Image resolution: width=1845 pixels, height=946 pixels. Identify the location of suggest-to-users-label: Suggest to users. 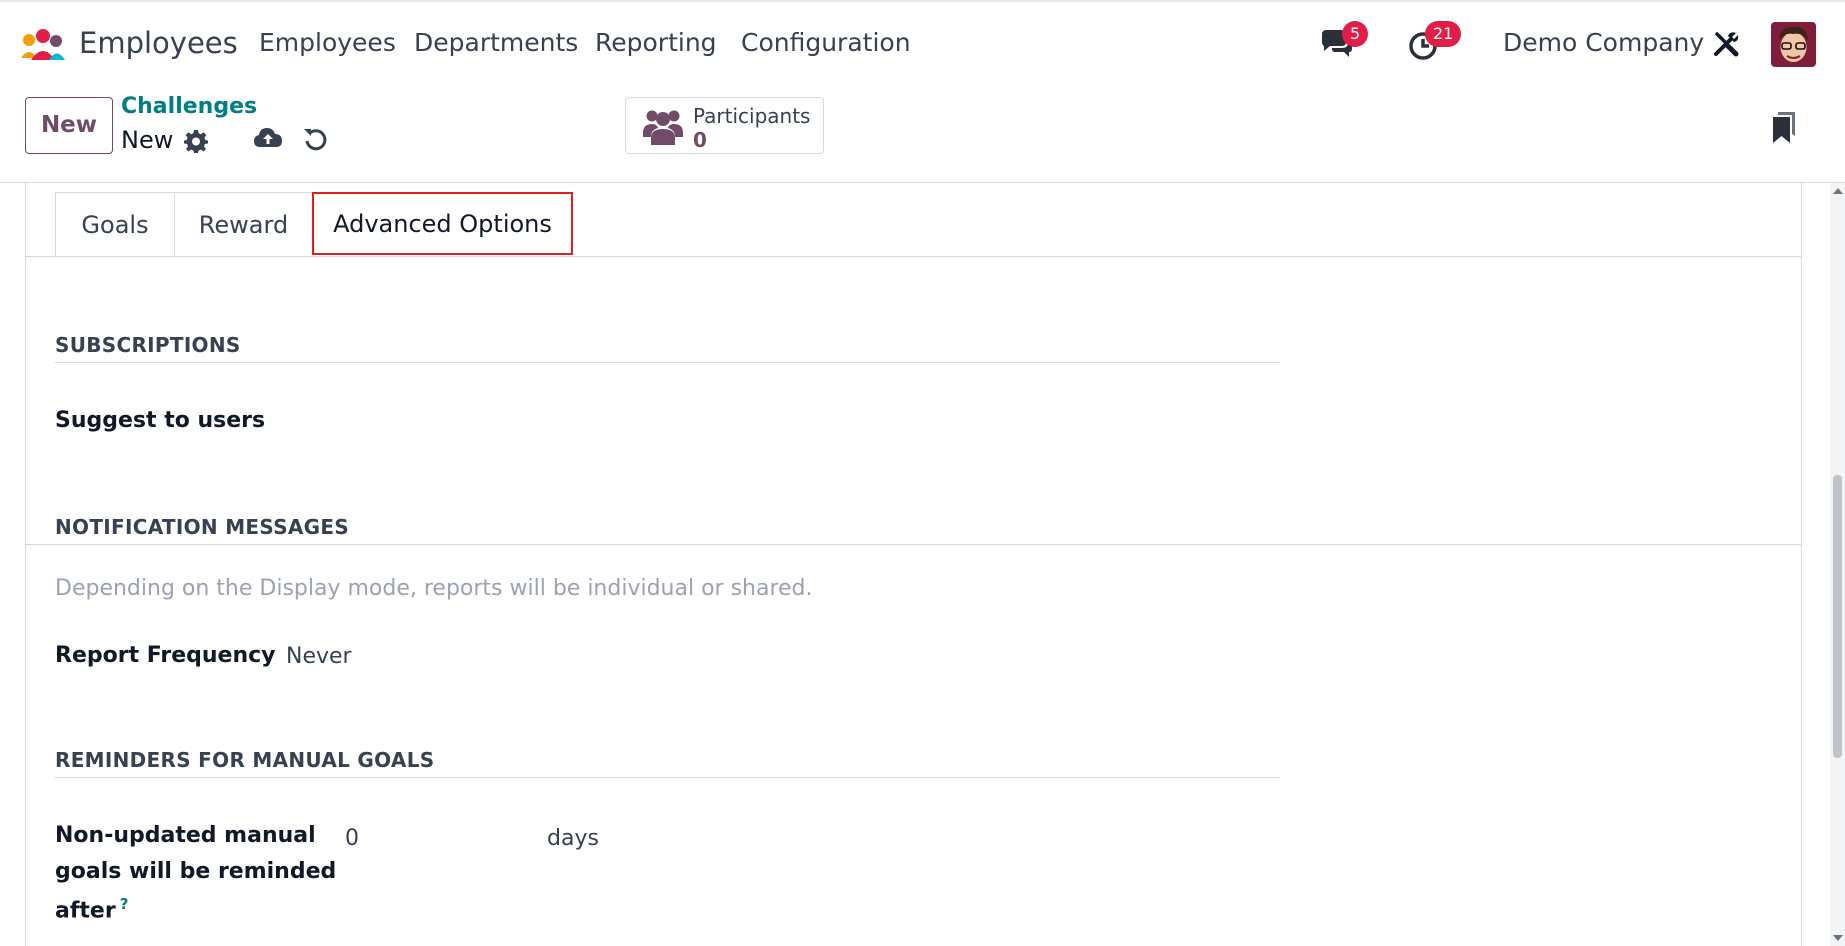
(160, 420).